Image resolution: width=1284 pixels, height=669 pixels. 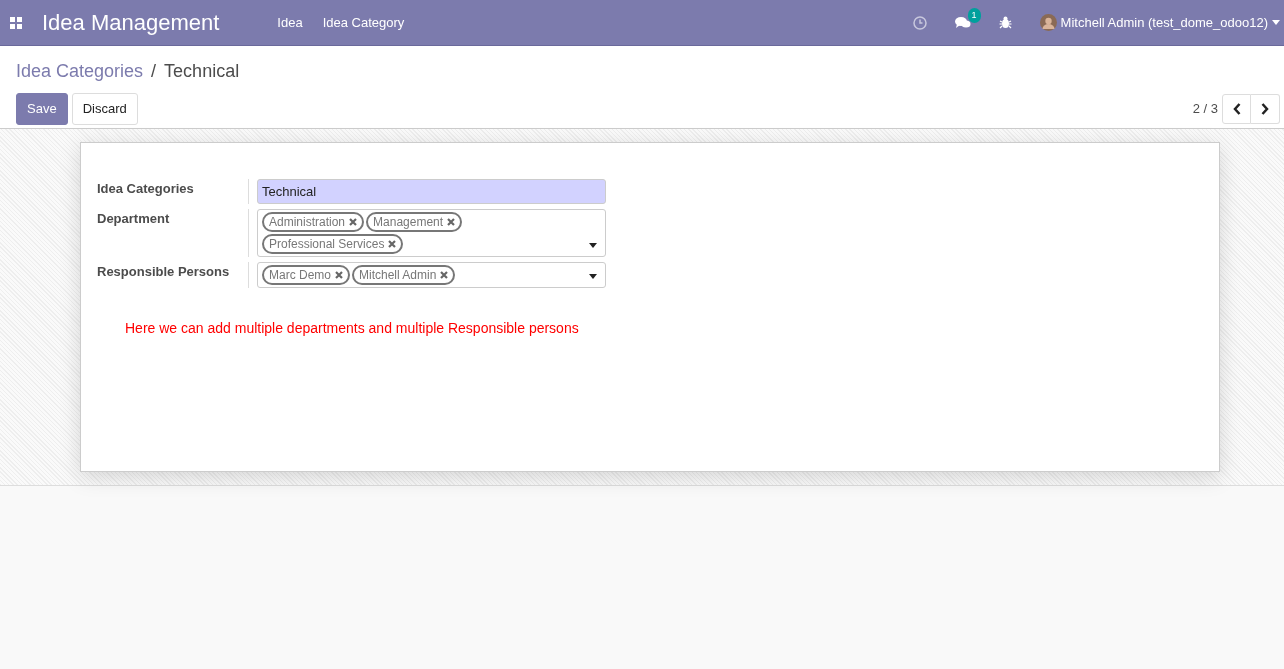 What do you see at coordinates (431, 191) in the screenshot?
I see `name-input: Technical` at bounding box center [431, 191].